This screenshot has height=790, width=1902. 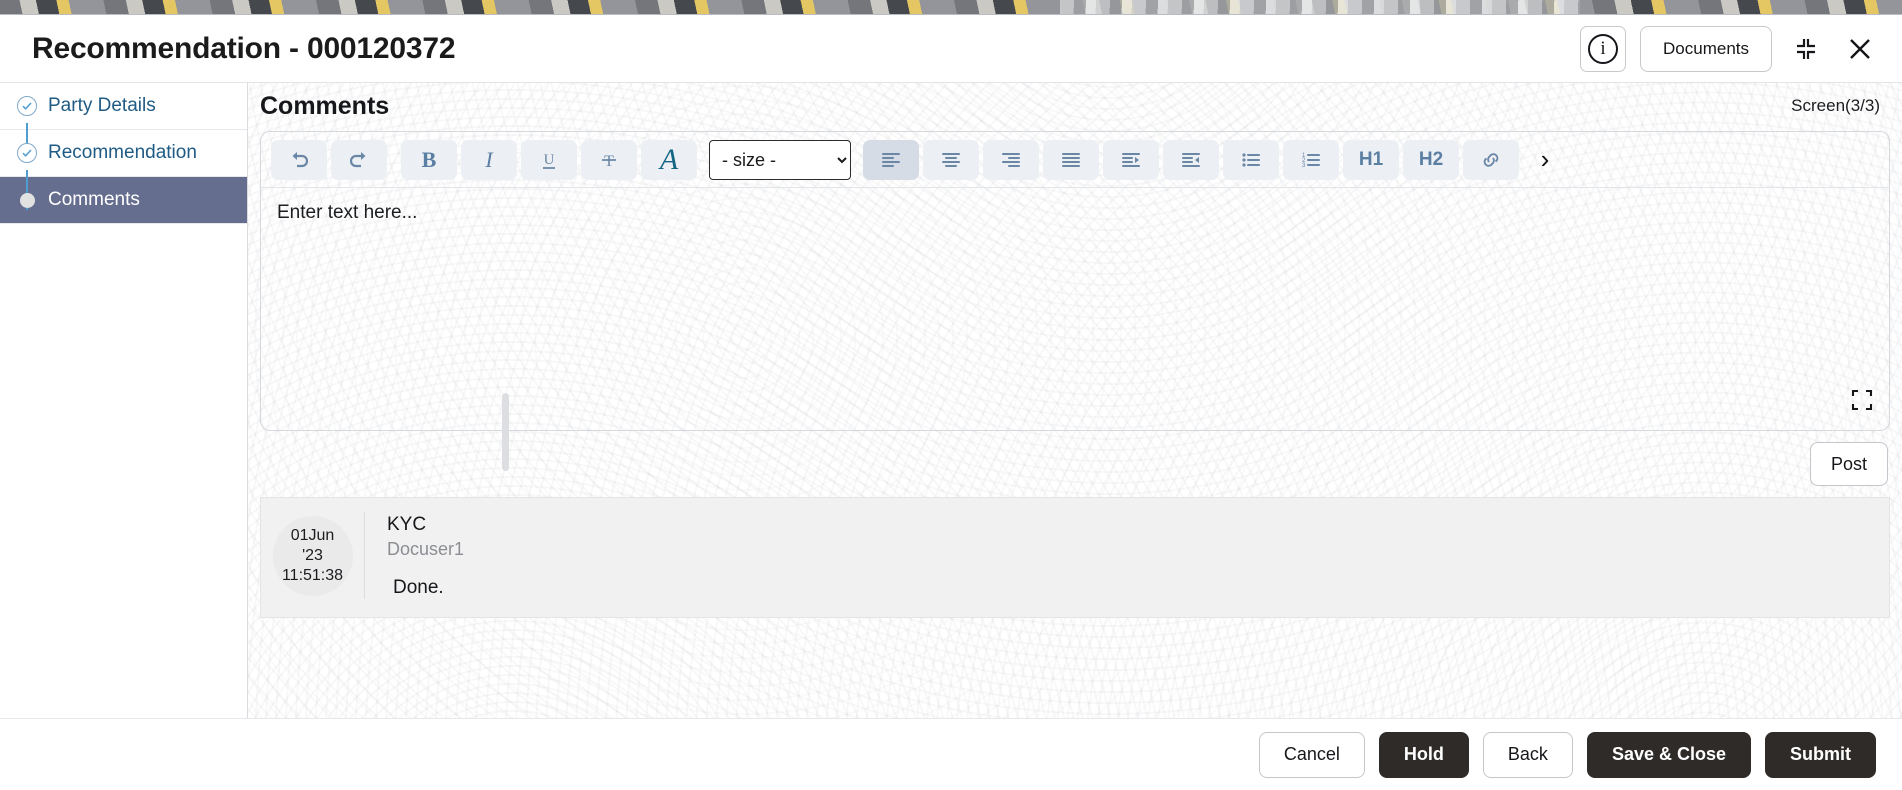 What do you see at coordinates (359, 159) in the screenshot?
I see `redo-icon` at bounding box center [359, 159].